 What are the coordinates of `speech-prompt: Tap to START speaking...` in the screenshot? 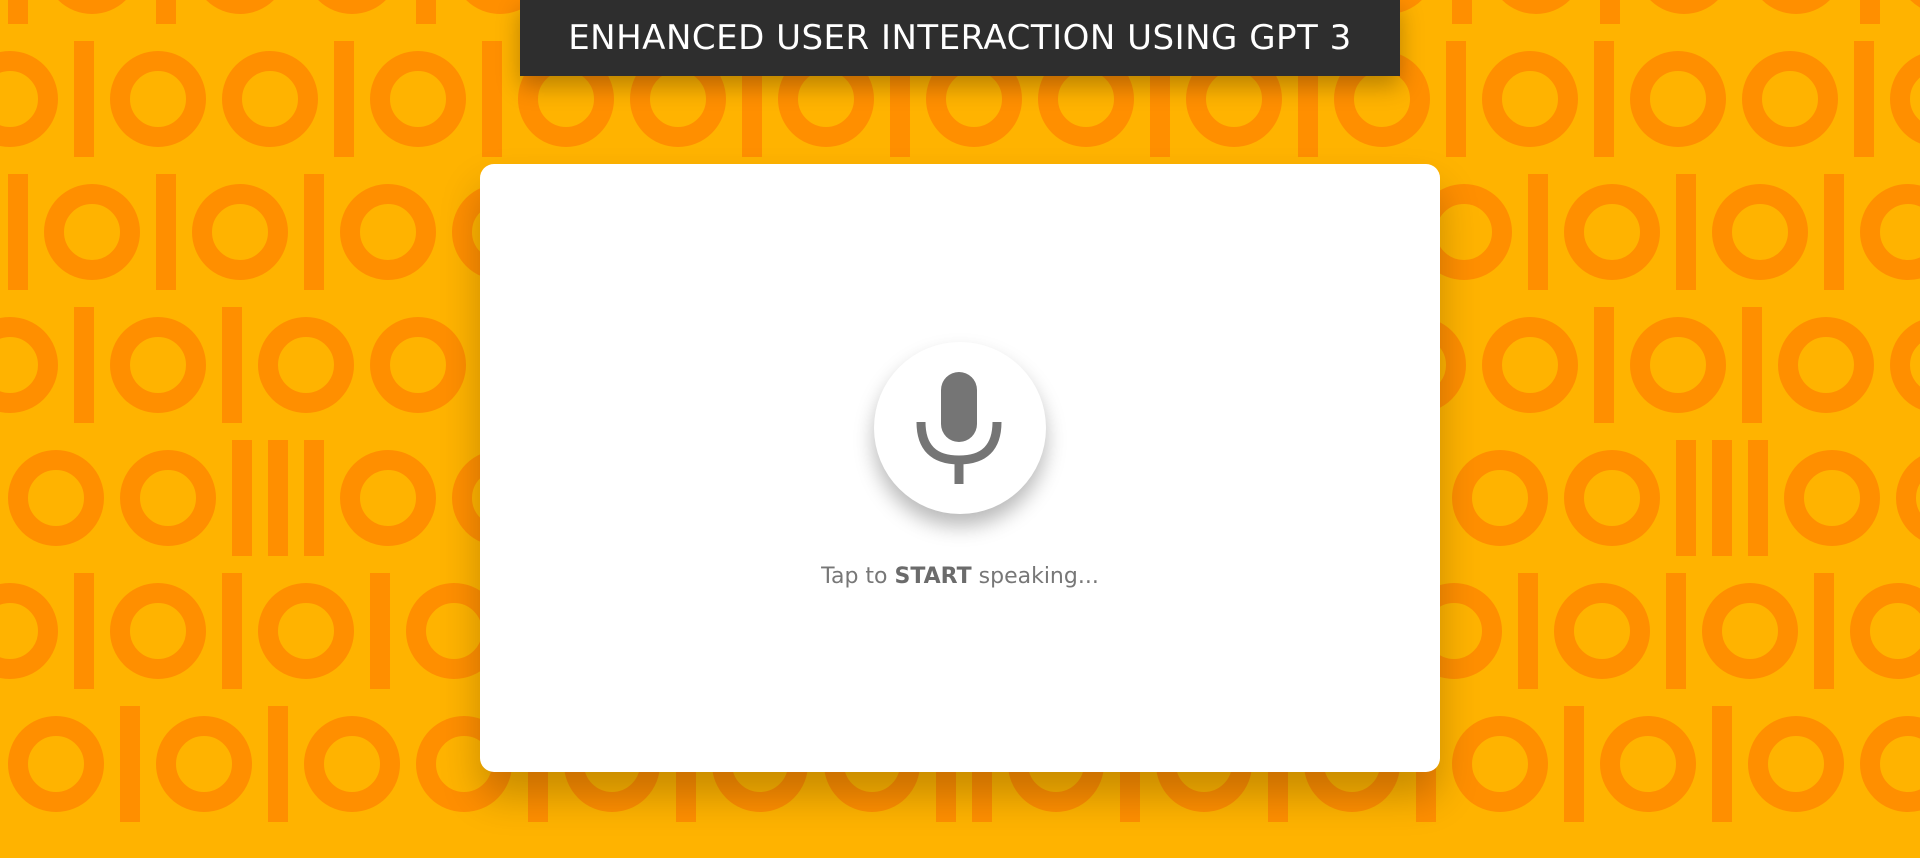 It's located at (960, 576).